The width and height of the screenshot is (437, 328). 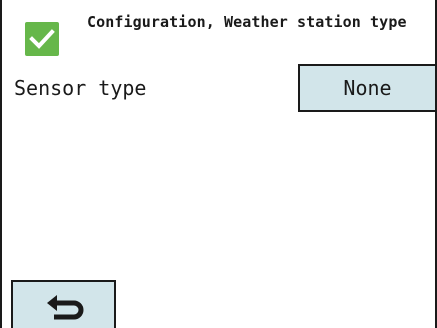 I want to click on back-button, so click(x=63, y=304).